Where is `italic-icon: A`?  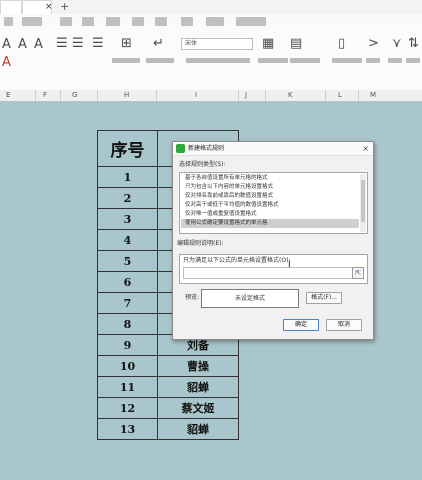
italic-icon: A is located at coordinates (22, 45).